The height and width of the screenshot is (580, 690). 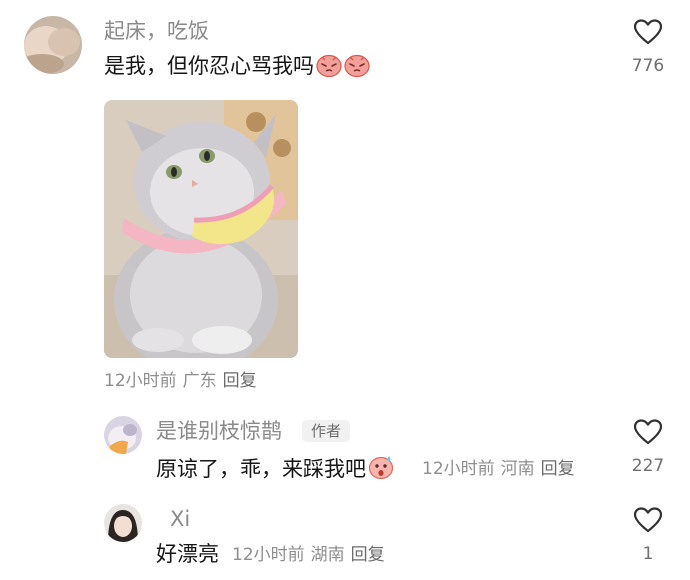 What do you see at coordinates (180, 519) in the screenshot?
I see `reply-user-username: Xi` at bounding box center [180, 519].